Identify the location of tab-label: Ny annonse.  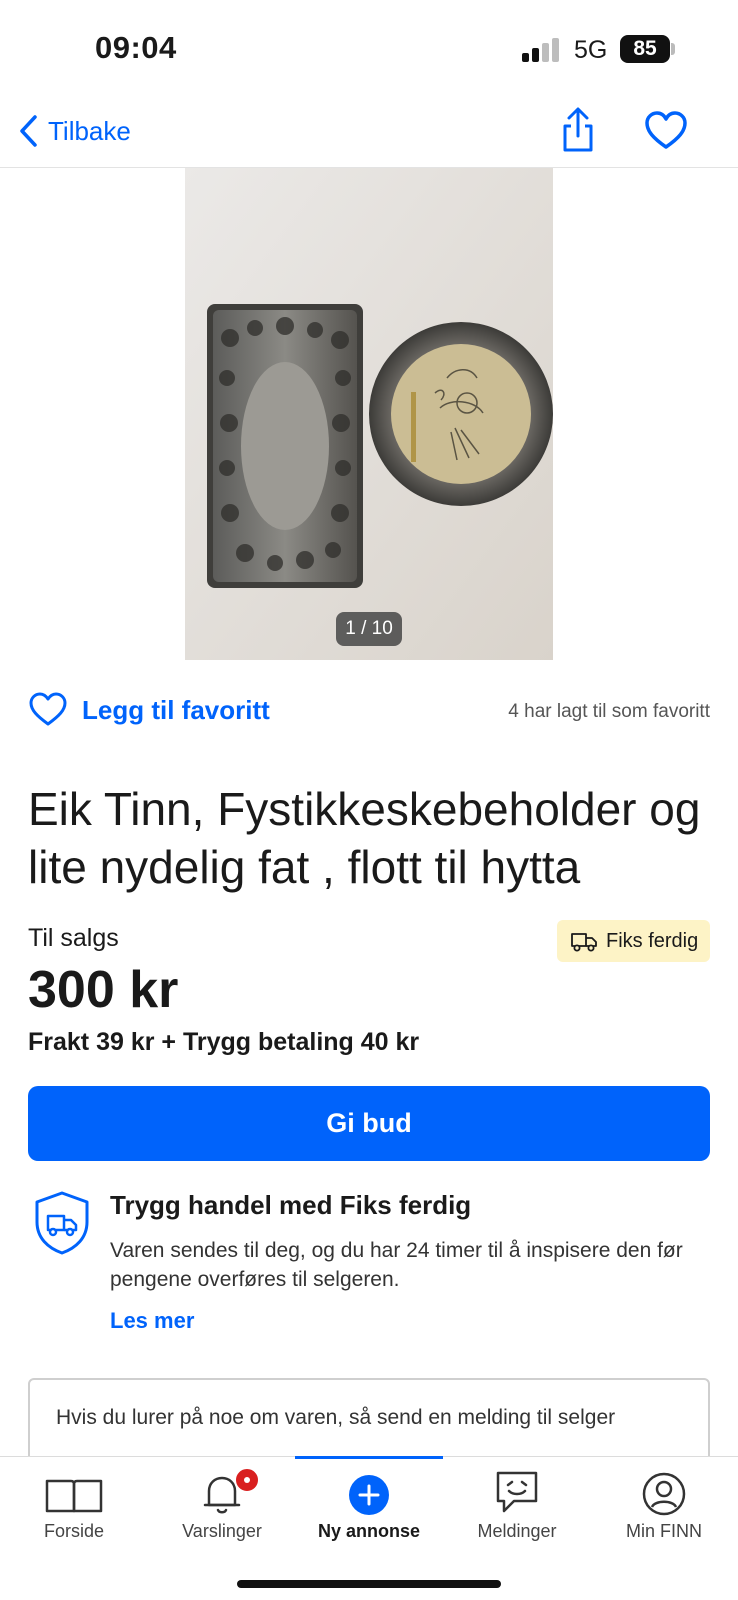
(369, 1531).